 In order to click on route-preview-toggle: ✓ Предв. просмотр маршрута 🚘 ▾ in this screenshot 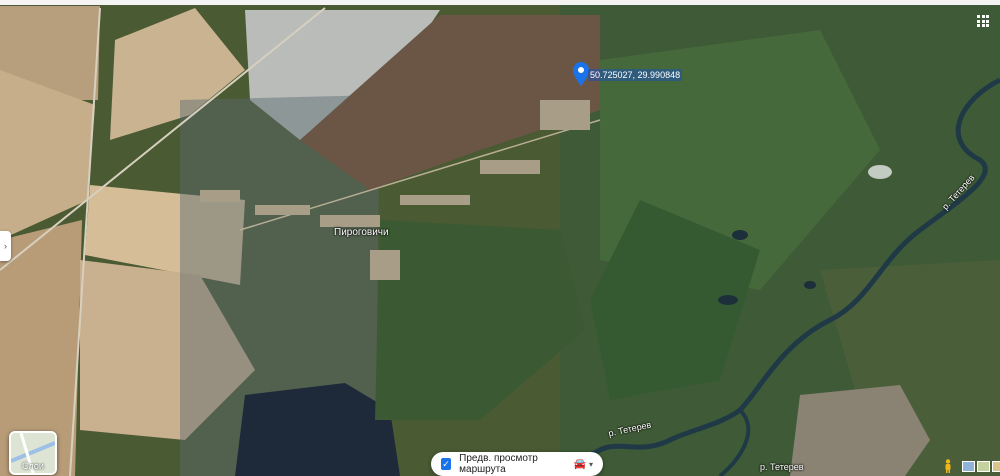, I will do `click(517, 464)`.